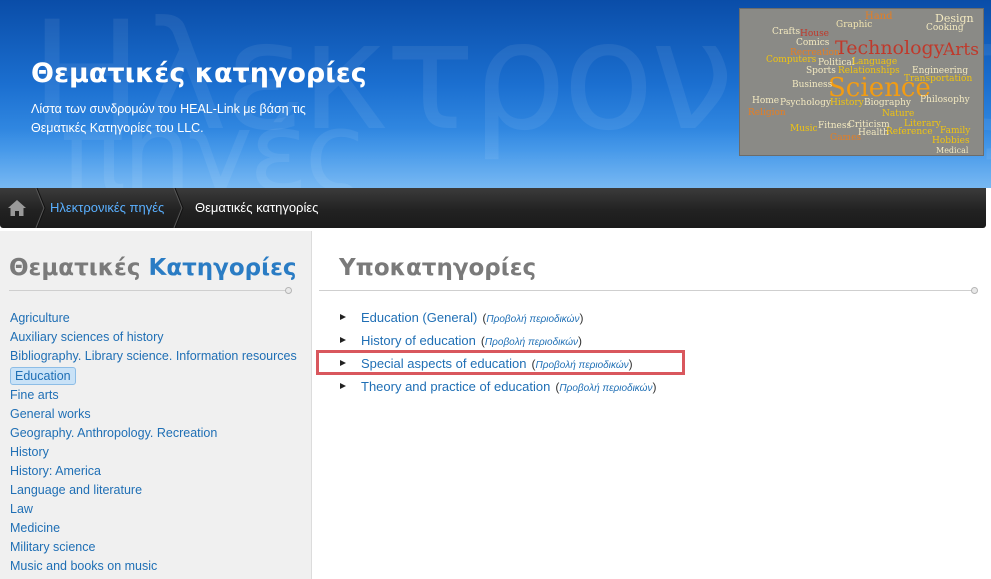 The width and height of the screenshot is (991, 579). I want to click on category-item: Music and books on music, so click(155, 566).